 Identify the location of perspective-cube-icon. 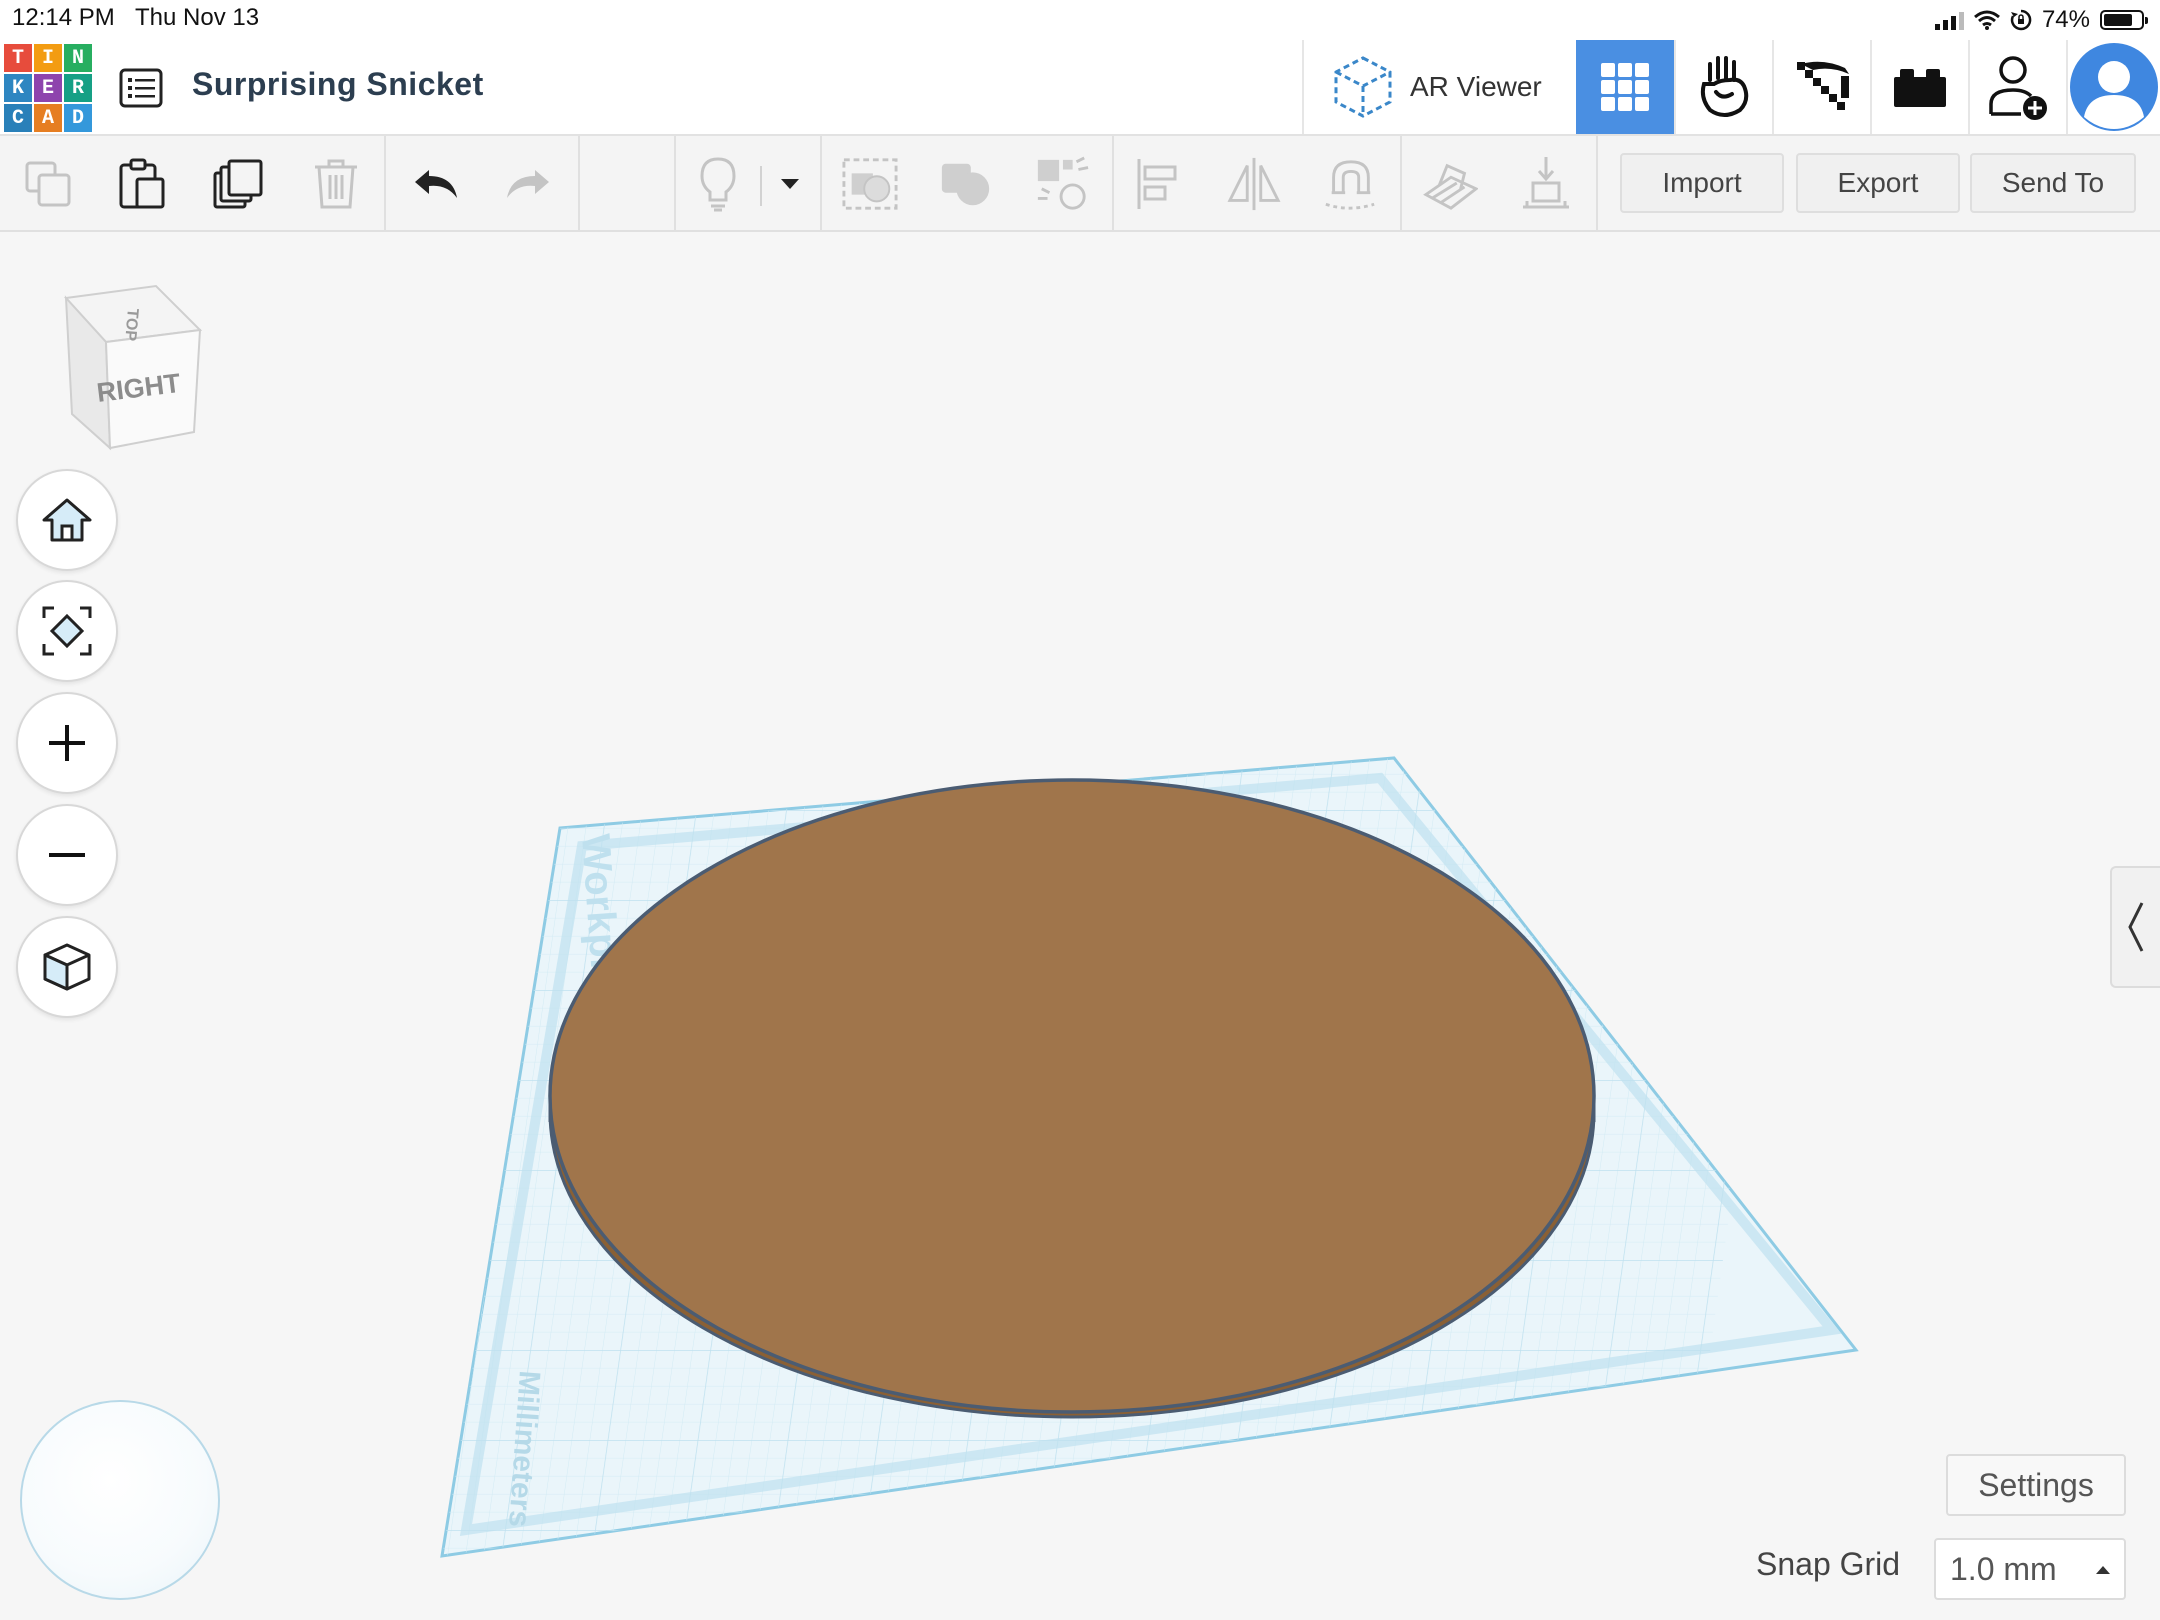
(67, 967).